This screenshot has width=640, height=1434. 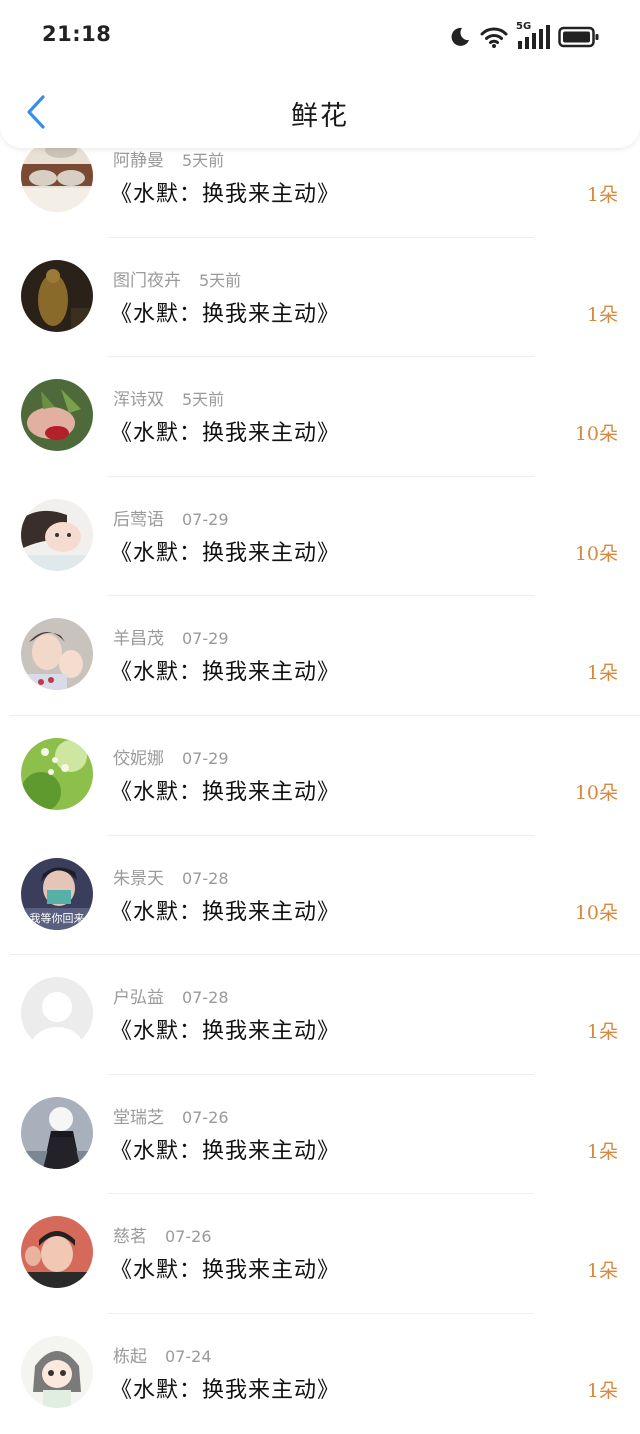 I want to click on list-item: 户弘益 07-28 《水默：换我来主动》 1朵, so click(x=320, y=1015).